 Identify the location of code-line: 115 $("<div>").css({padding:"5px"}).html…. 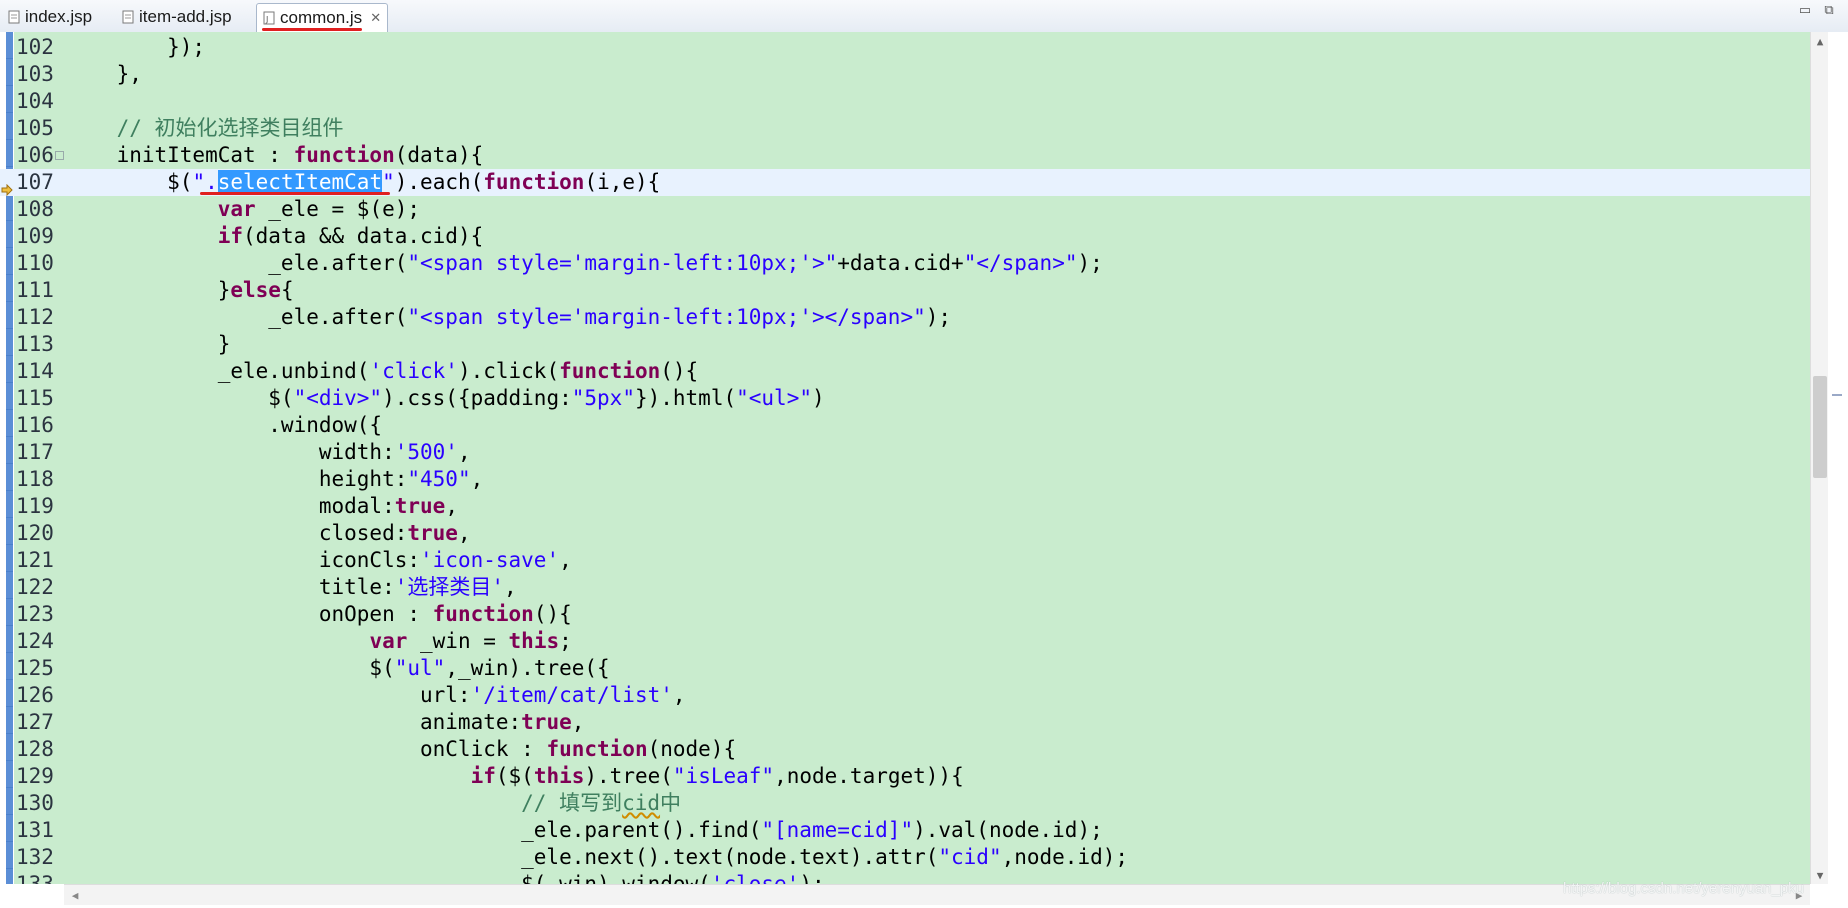
(905, 398).